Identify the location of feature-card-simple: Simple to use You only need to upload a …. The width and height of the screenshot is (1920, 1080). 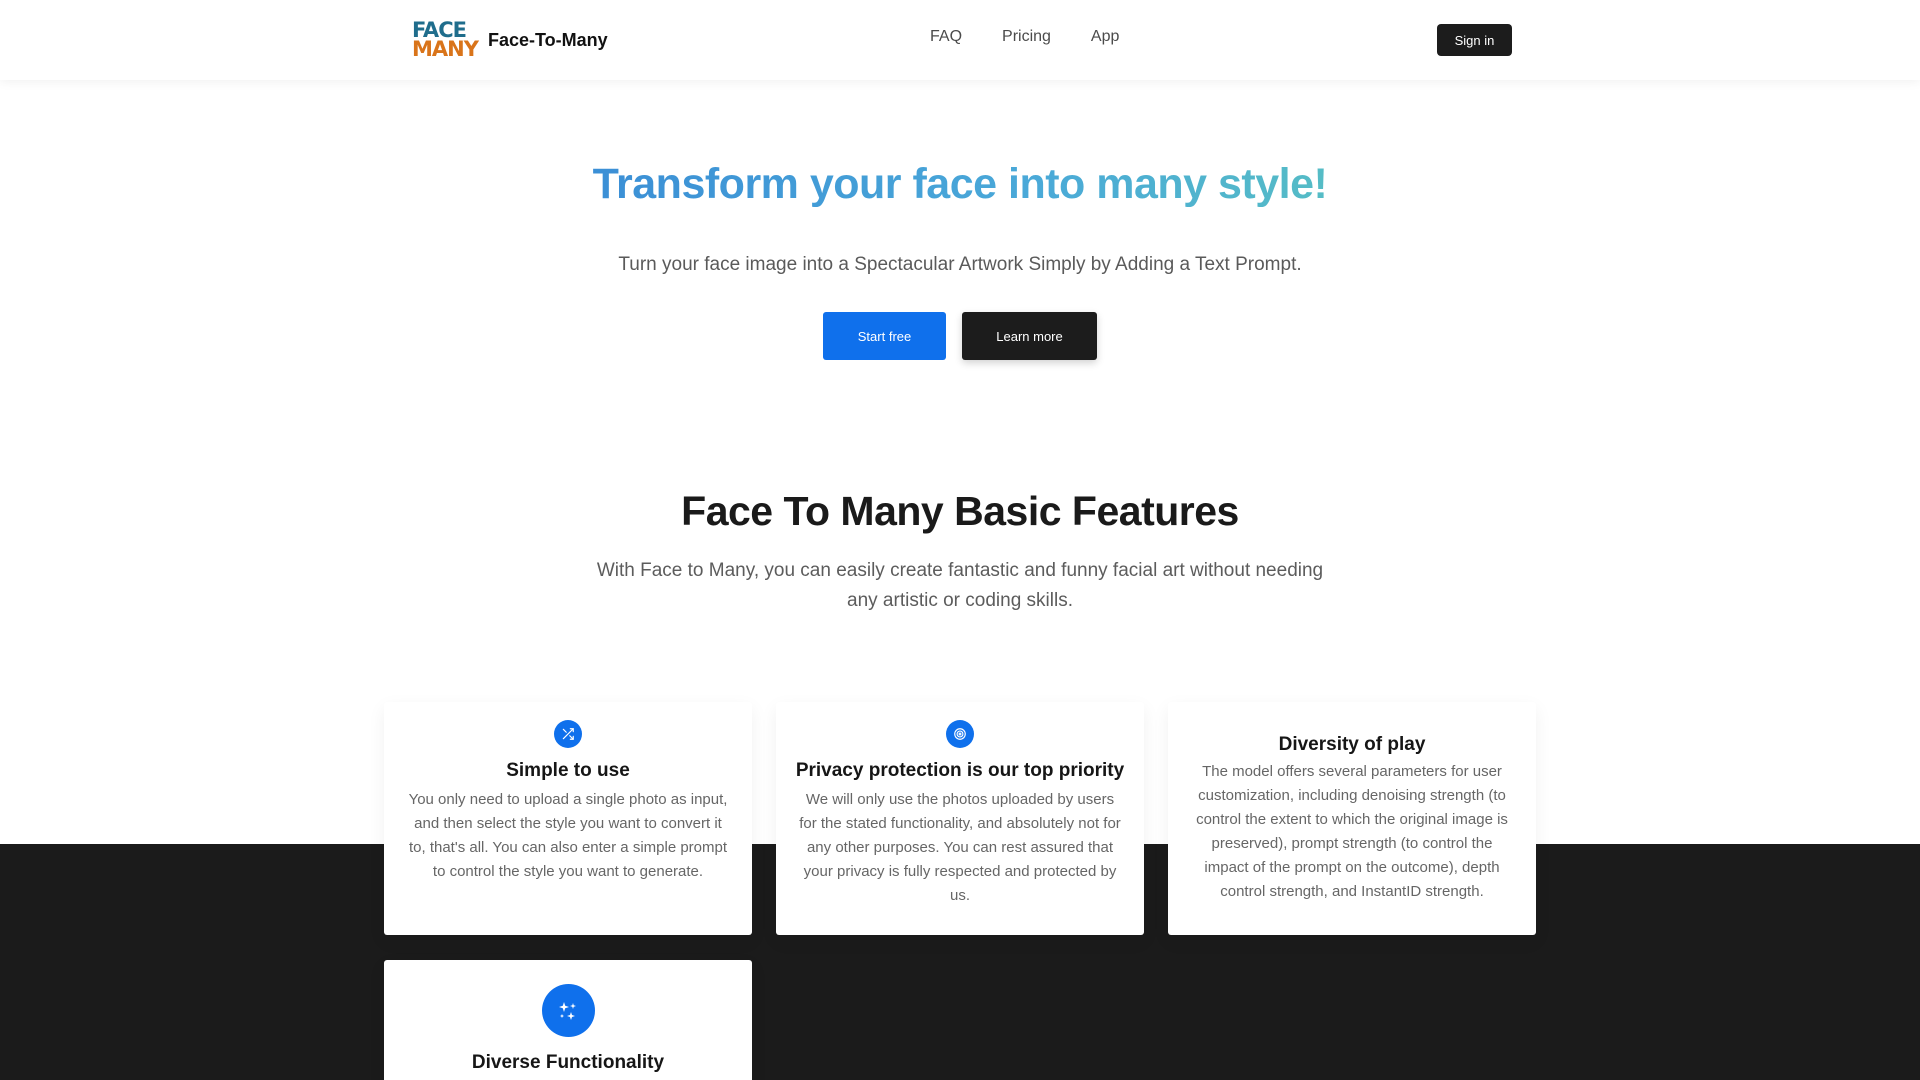
(568, 818).